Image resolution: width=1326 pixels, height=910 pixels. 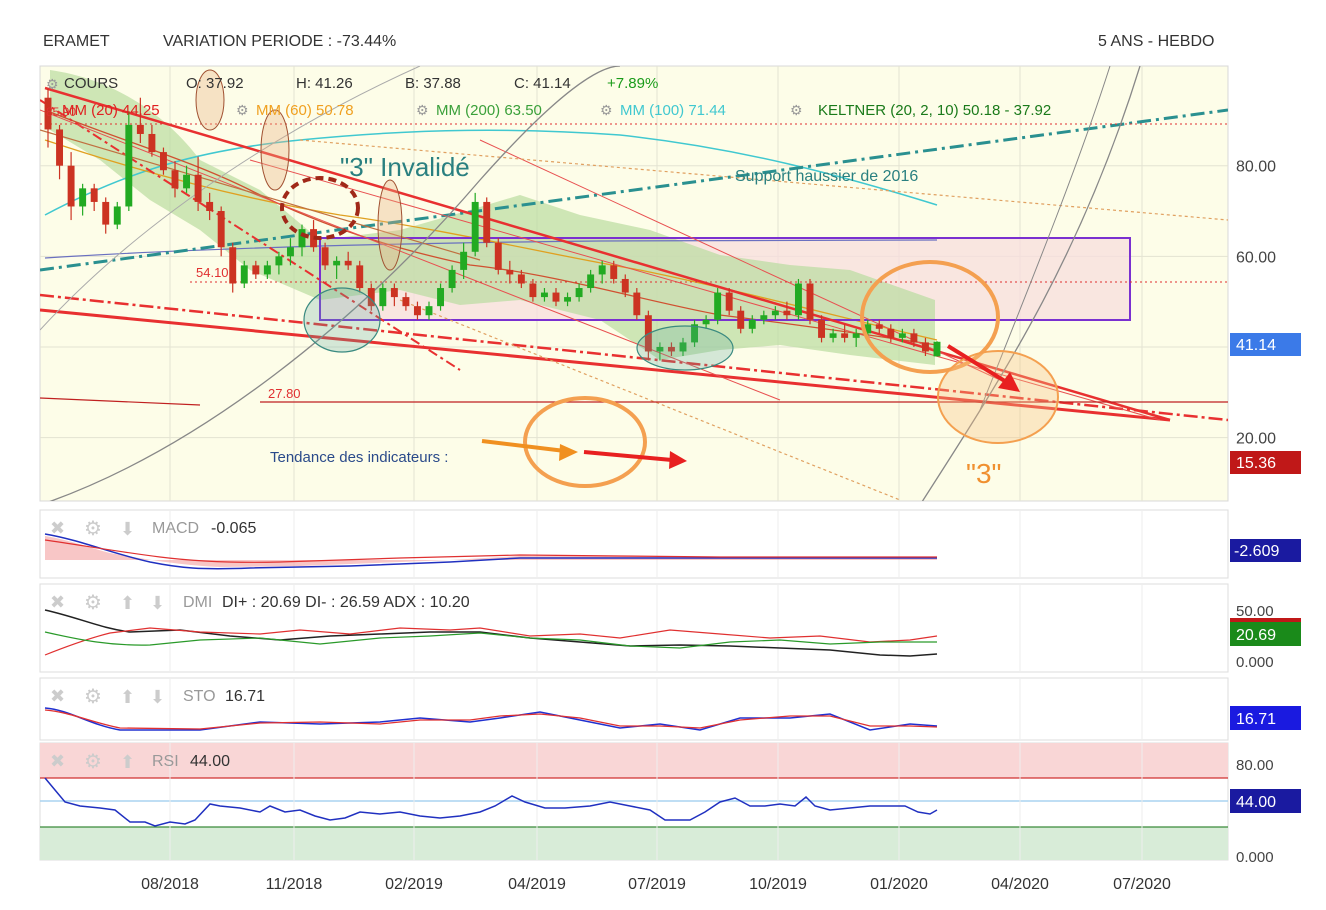 I want to click on legend-low: B: 37.88, so click(x=433, y=83).